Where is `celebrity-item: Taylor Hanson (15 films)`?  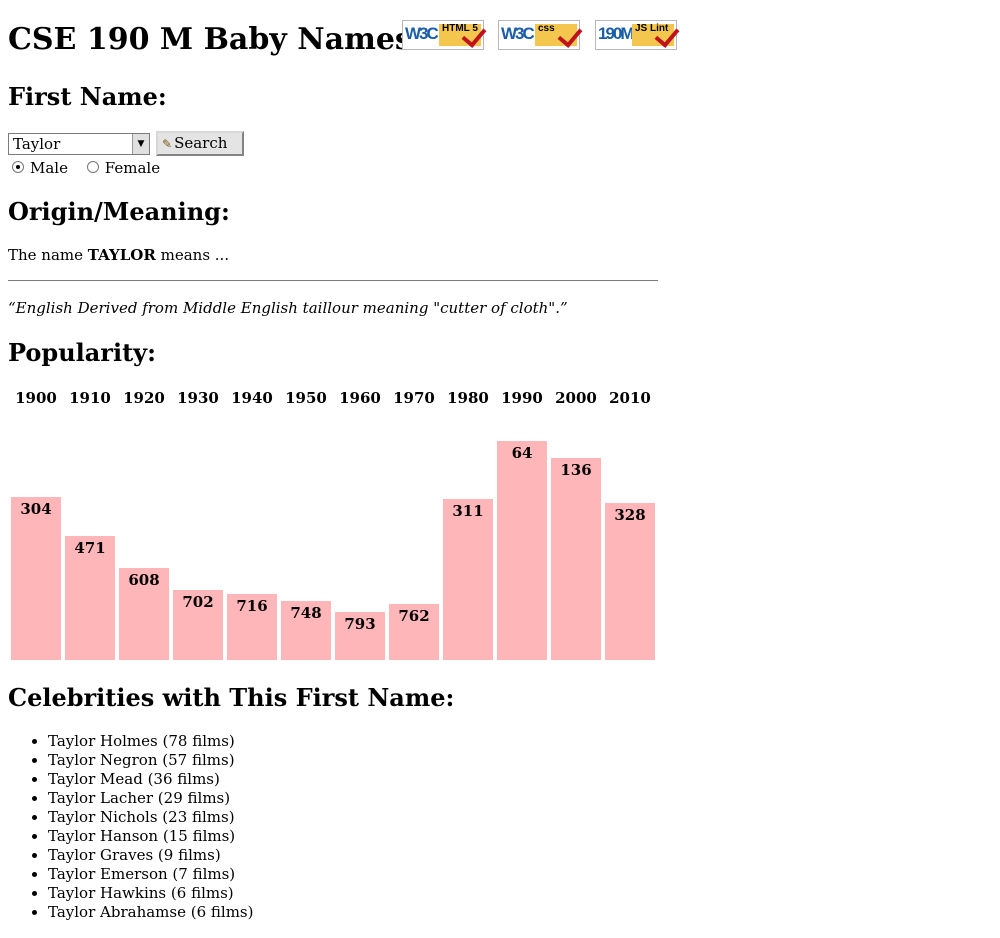
celebrity-item: Taylor Hanson (15 films) is located at coordinates (150, 836).